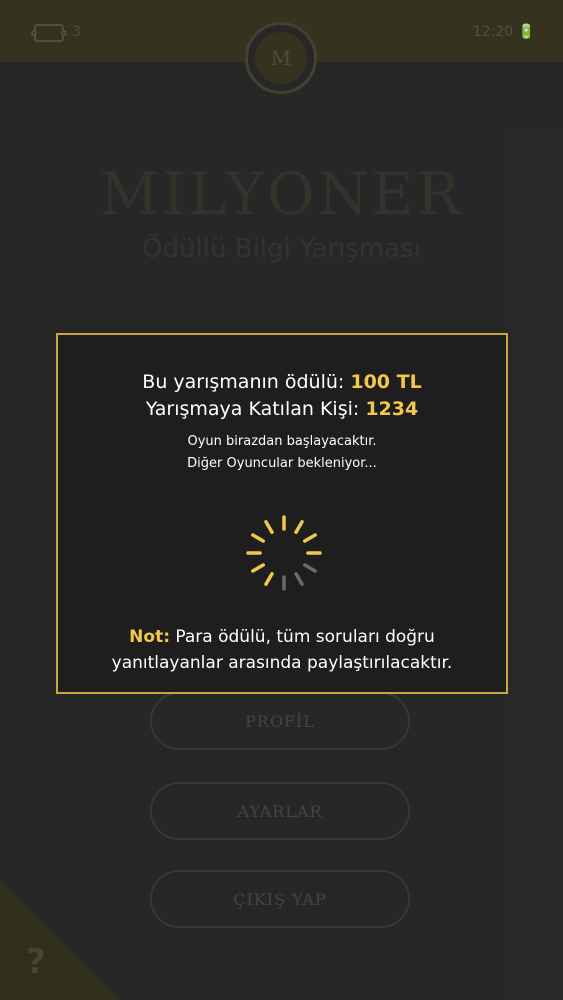  I want to click on participants-line: Yarışmaya Katılan Kişi: 1234, so click(282, 409).